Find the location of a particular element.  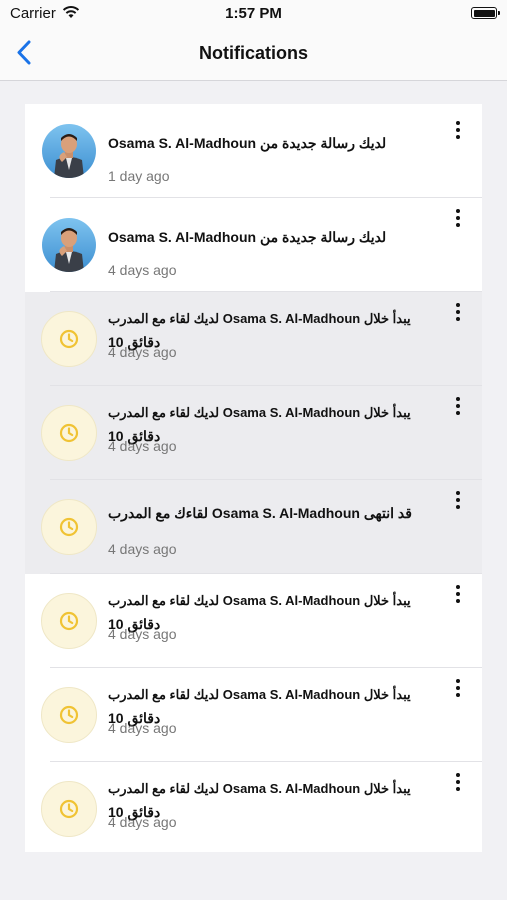

navigation-bar: Notifications is located at coordinates (253, 54).